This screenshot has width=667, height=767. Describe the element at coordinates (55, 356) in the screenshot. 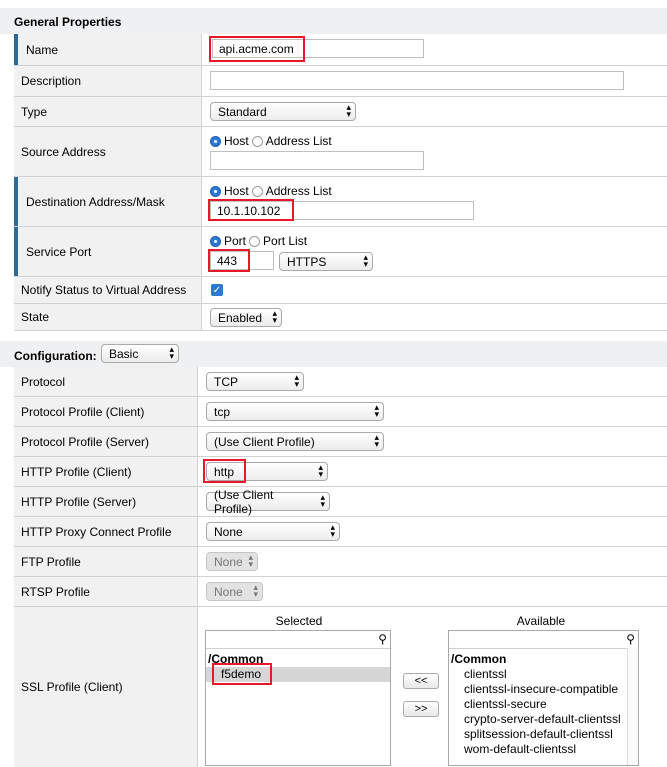

I see `section-title-configuration: Configuration:` at that location.